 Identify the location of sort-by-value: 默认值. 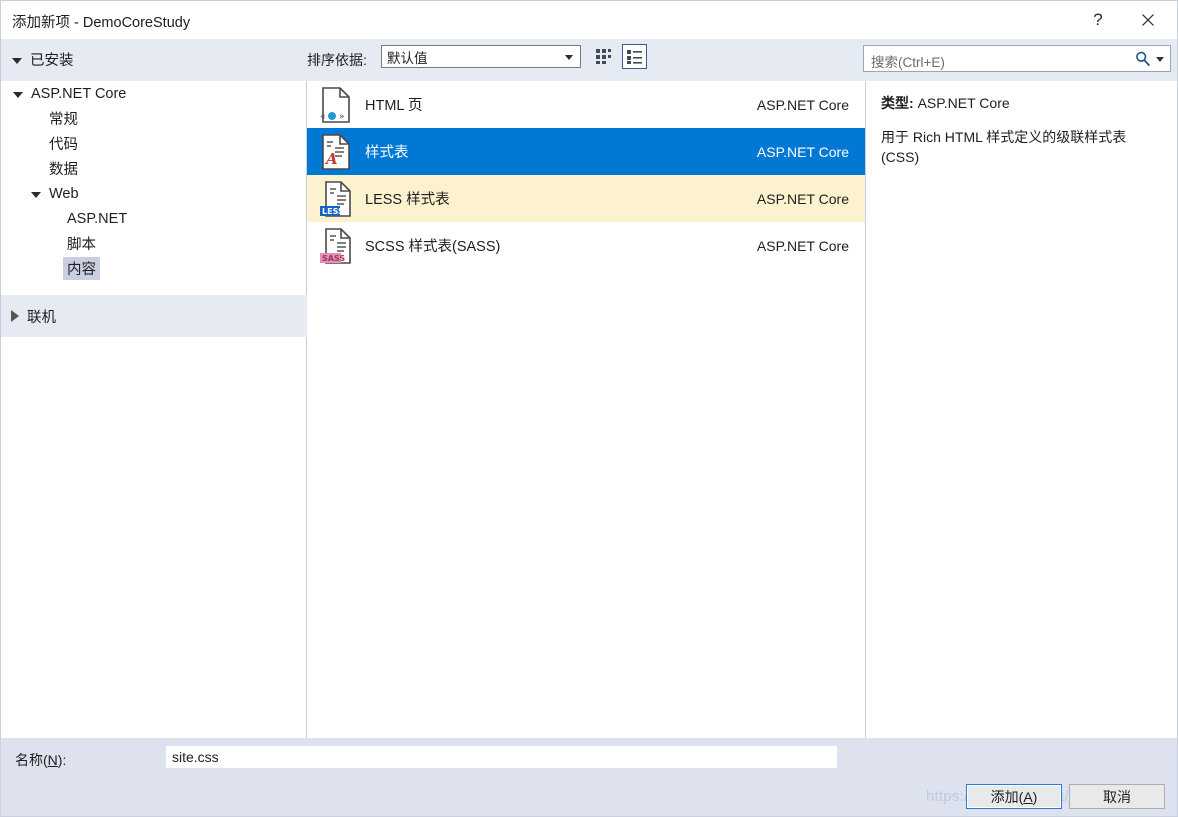
(407, 58).